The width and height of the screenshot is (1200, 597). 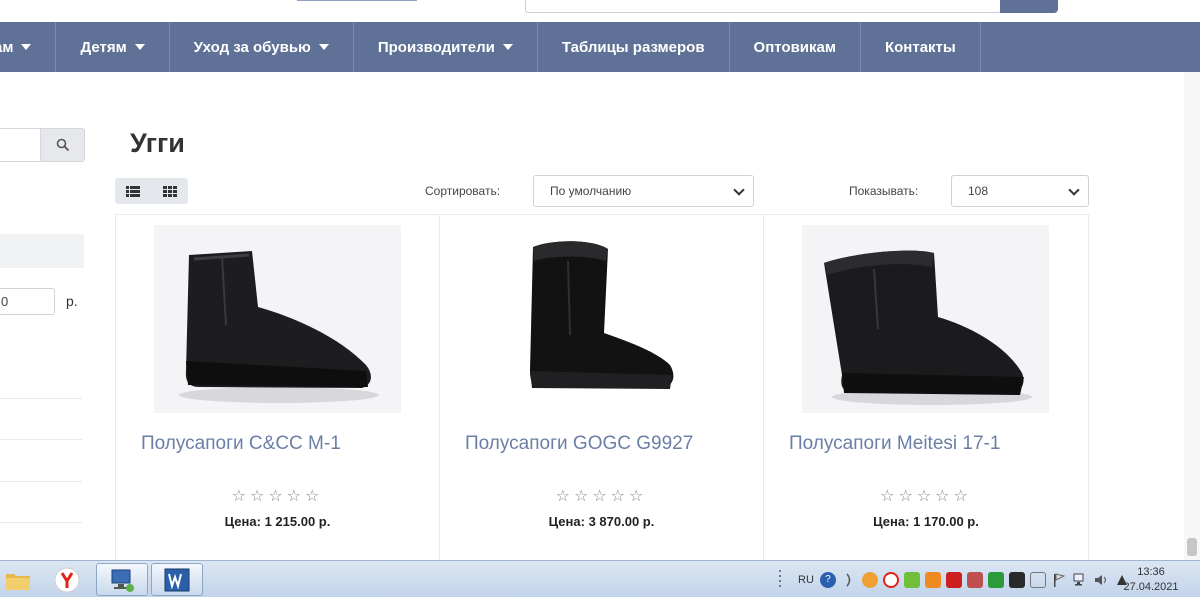 I want to click on nav-item-label: Производители, so click(x=436, y=47).